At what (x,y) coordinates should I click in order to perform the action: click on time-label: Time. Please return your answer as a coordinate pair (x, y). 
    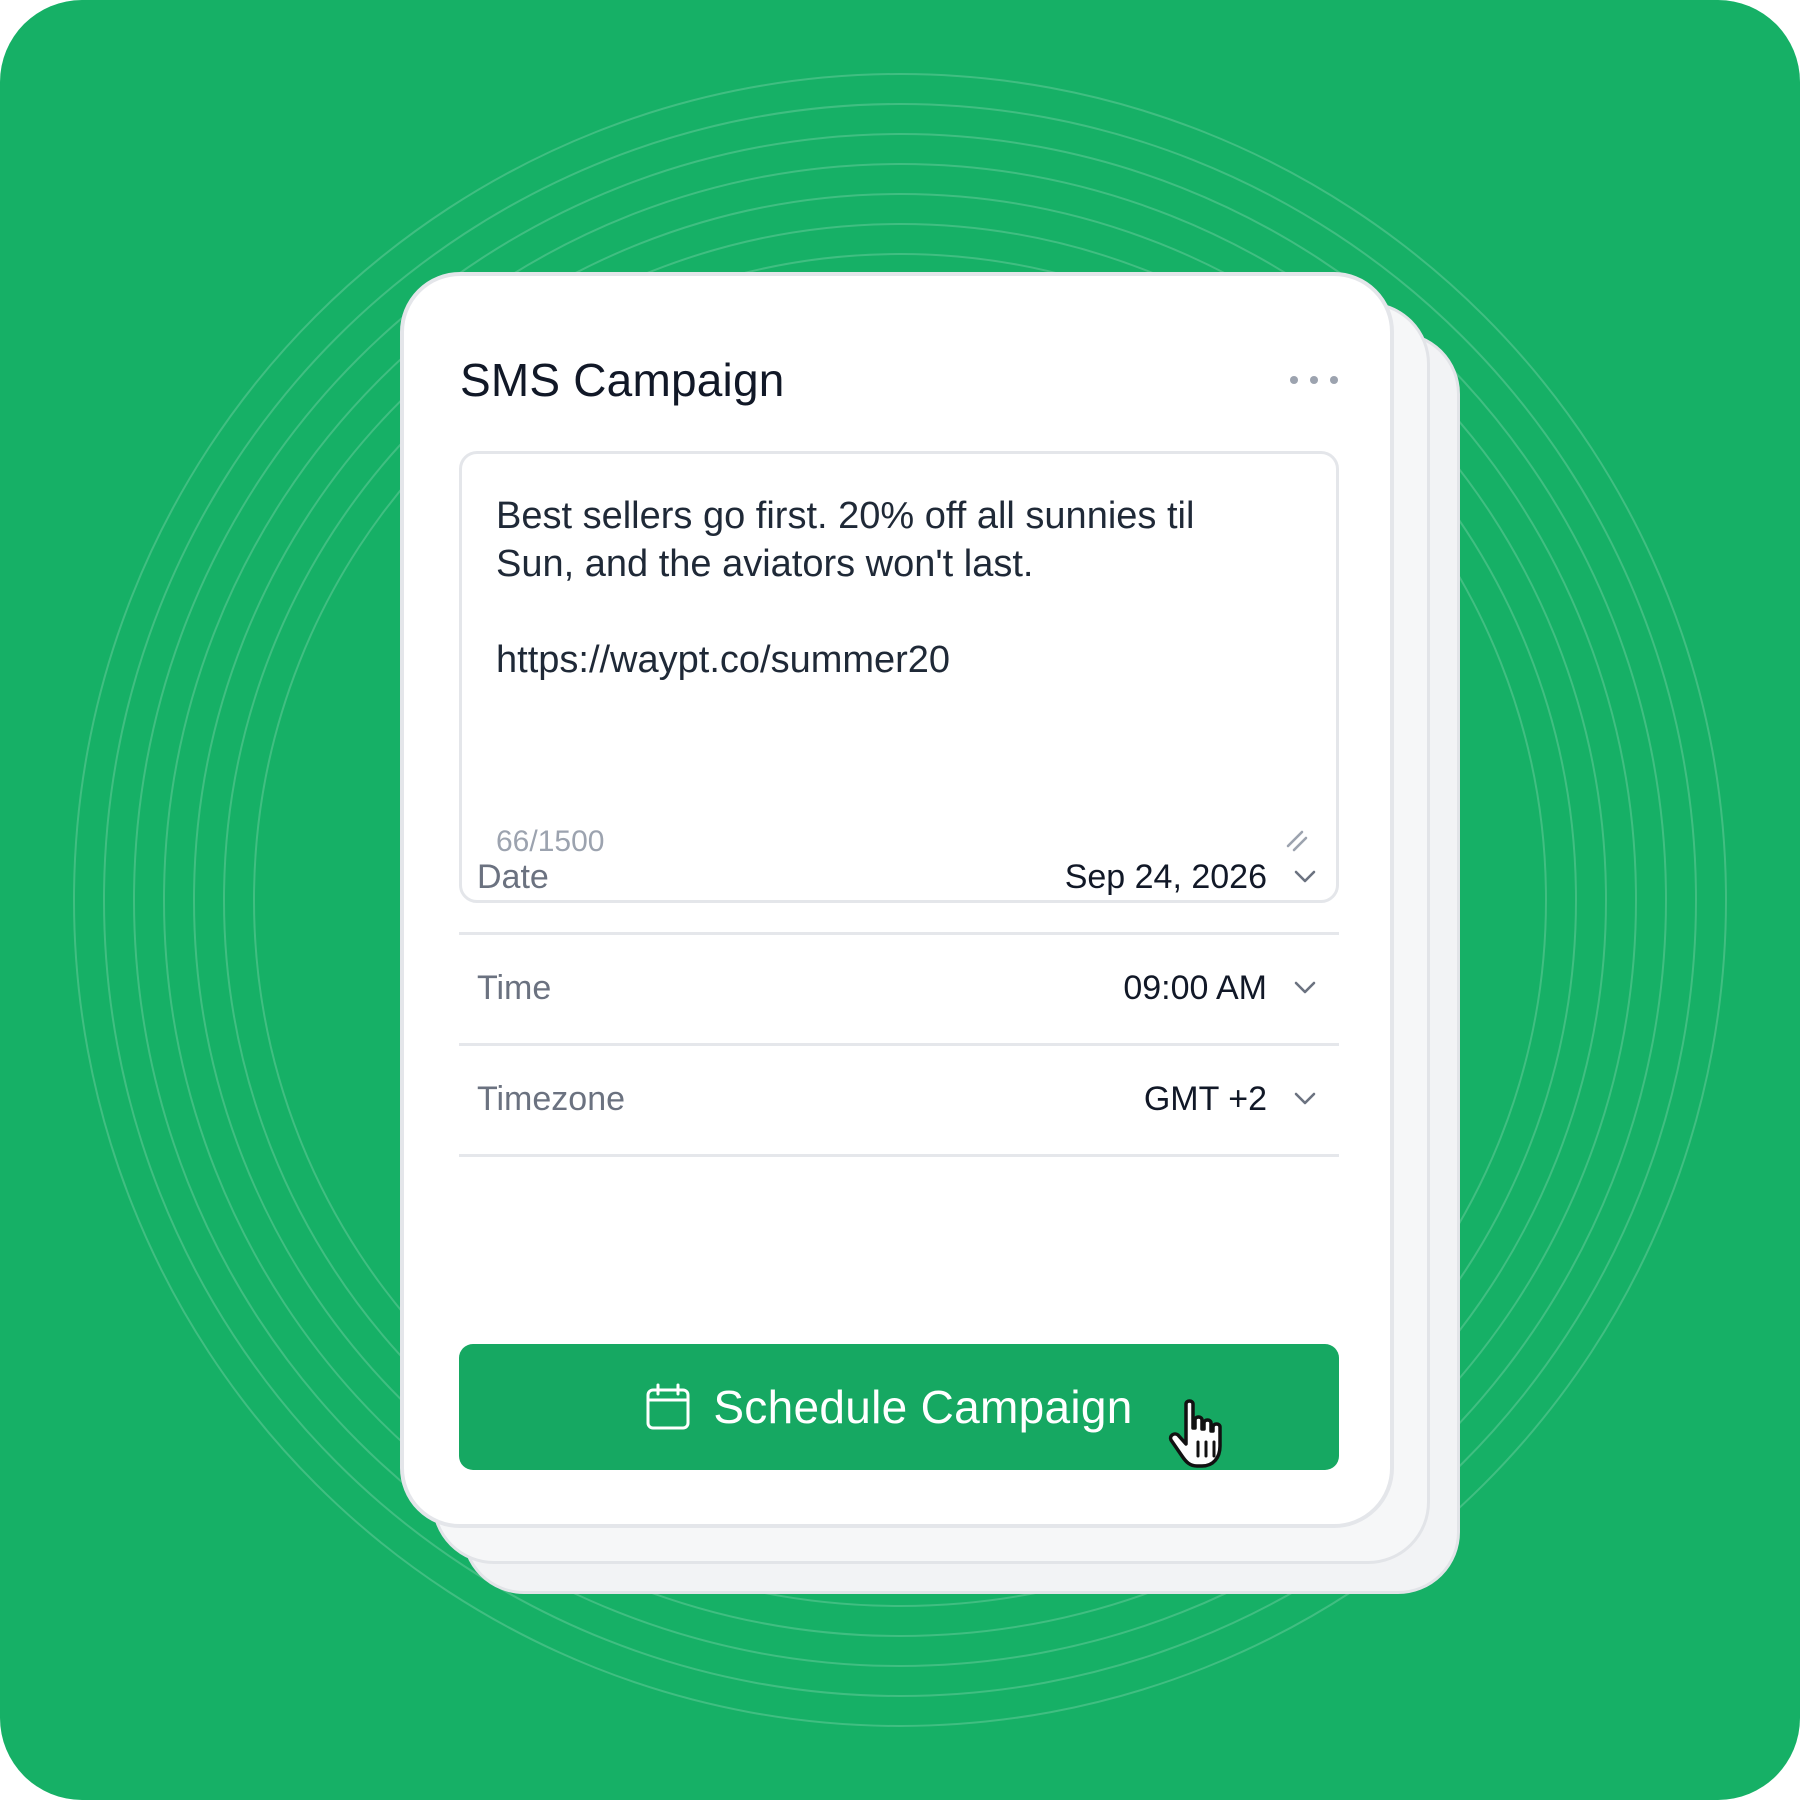
    Looking at the image, I should click on (514, 988).